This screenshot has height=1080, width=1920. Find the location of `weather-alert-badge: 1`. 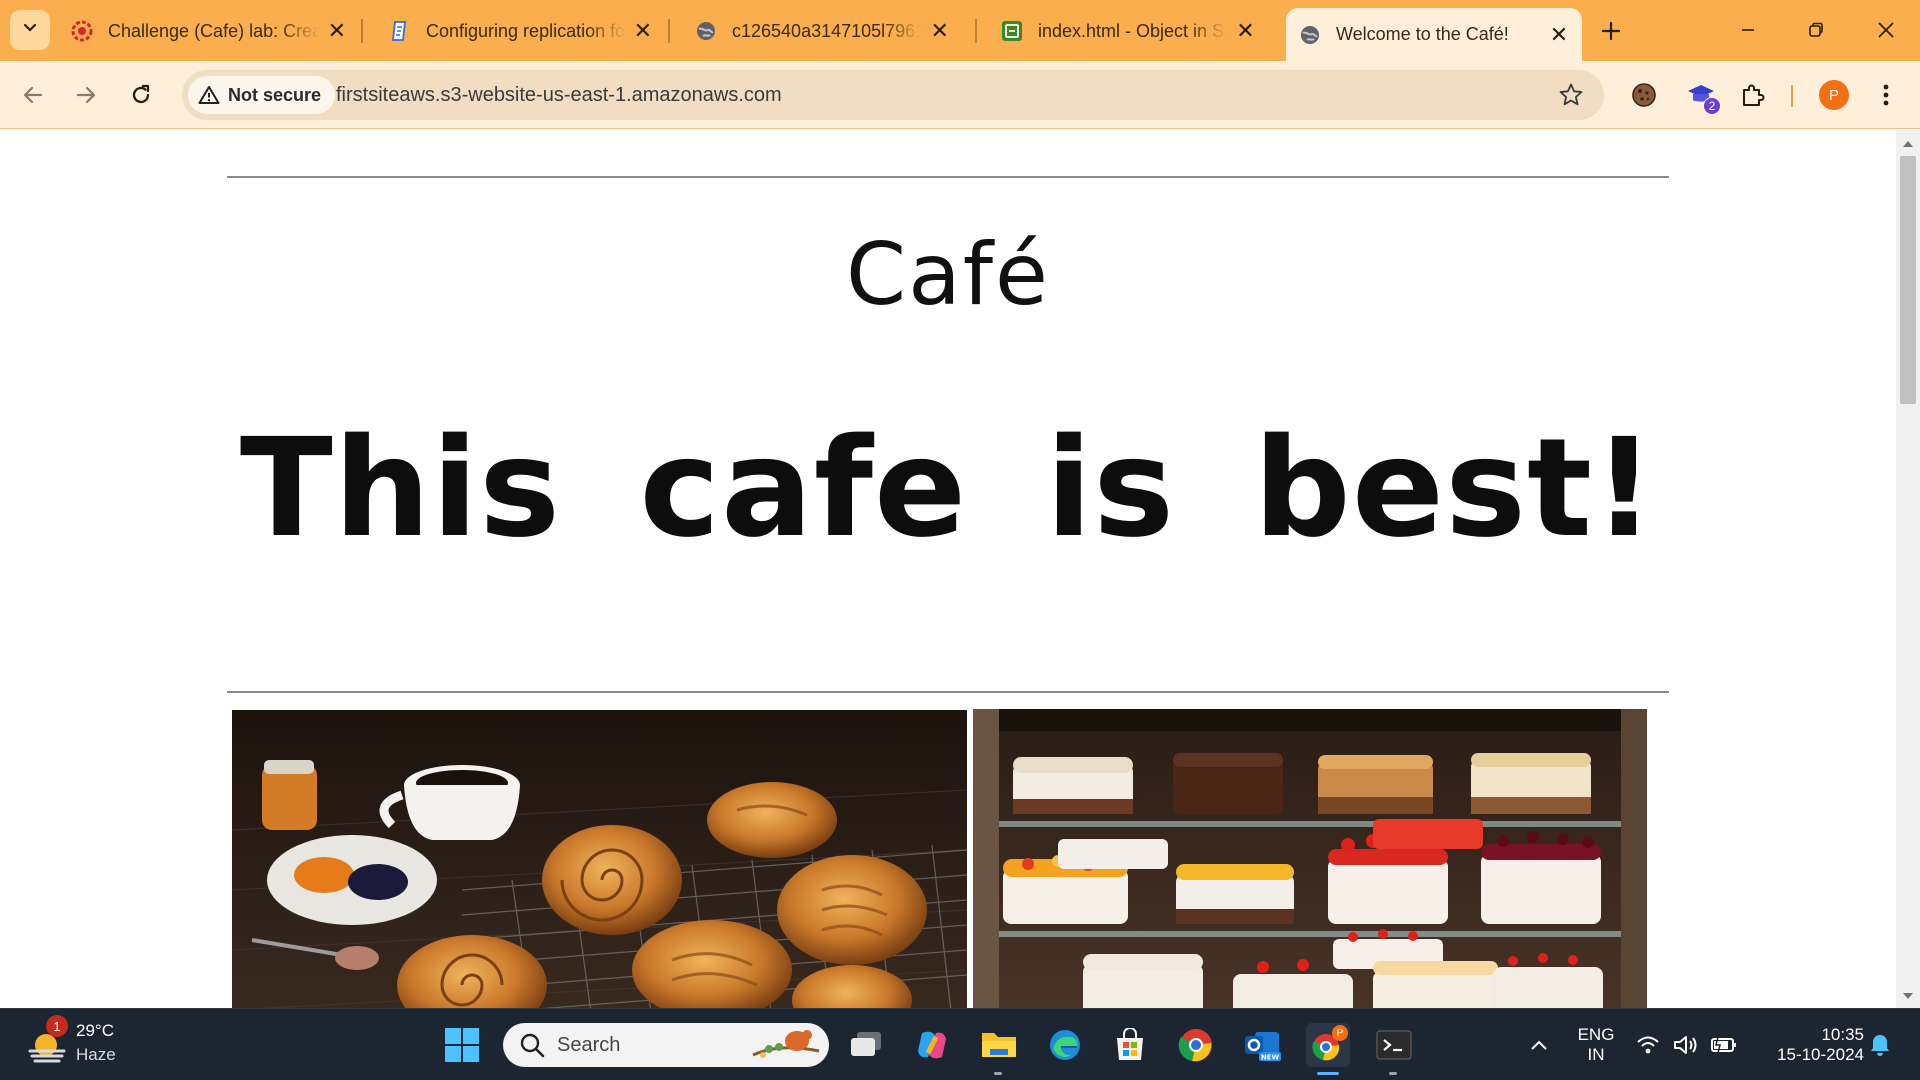

weather-alert-badge: 1 is located at coordinates (57, 1026).